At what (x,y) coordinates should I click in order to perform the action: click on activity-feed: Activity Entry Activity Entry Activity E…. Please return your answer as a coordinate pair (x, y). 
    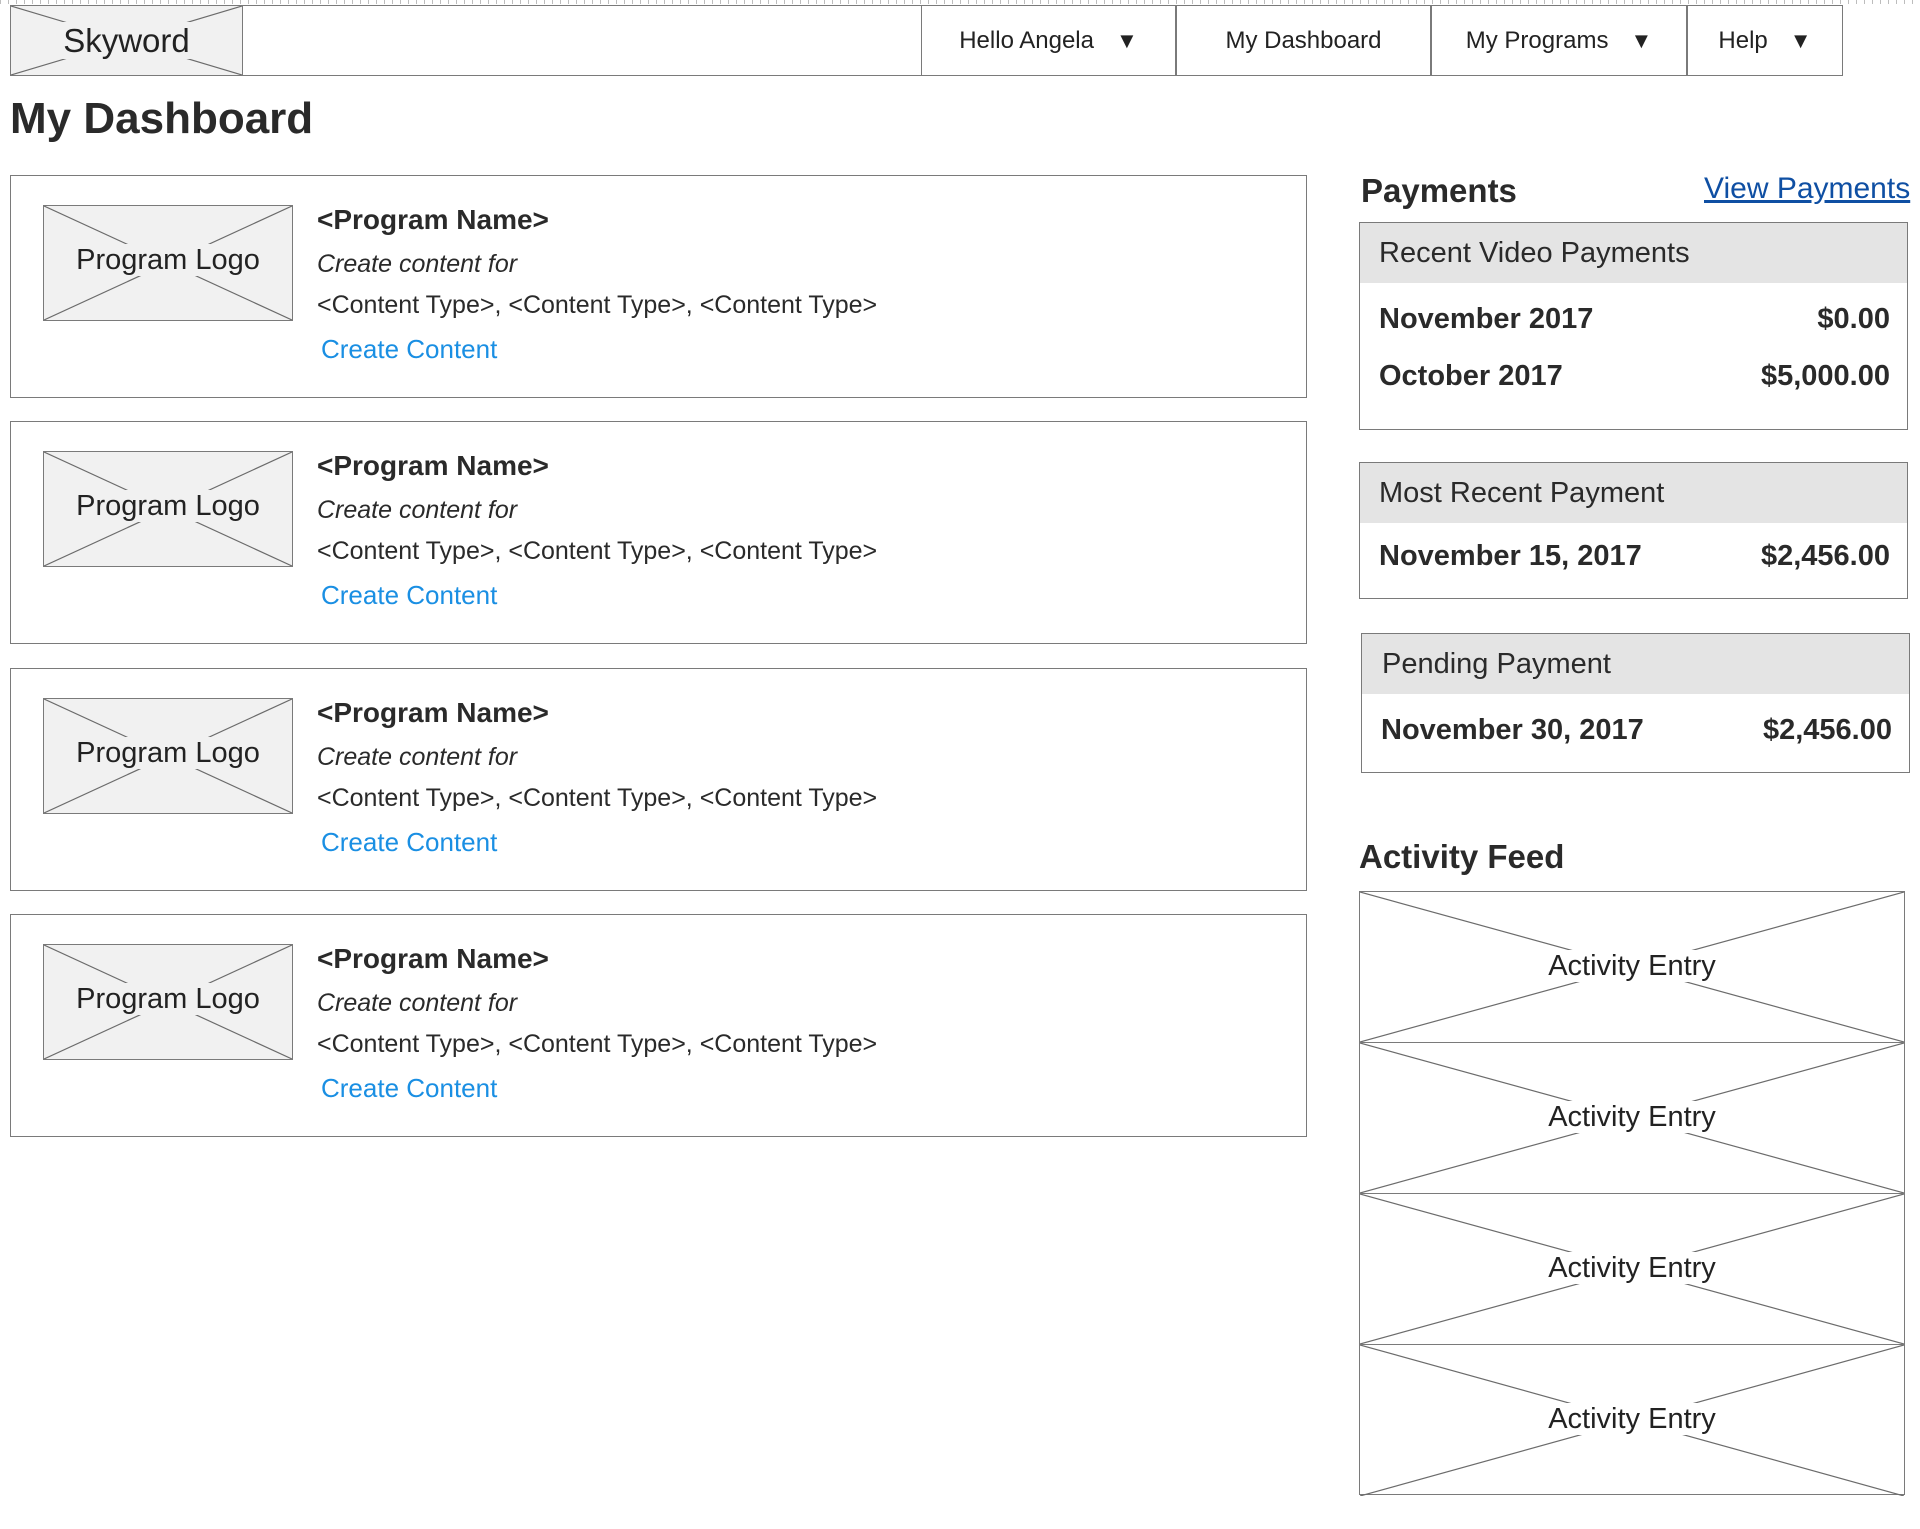
    Looking at the image, I should click on (1632, 1193).